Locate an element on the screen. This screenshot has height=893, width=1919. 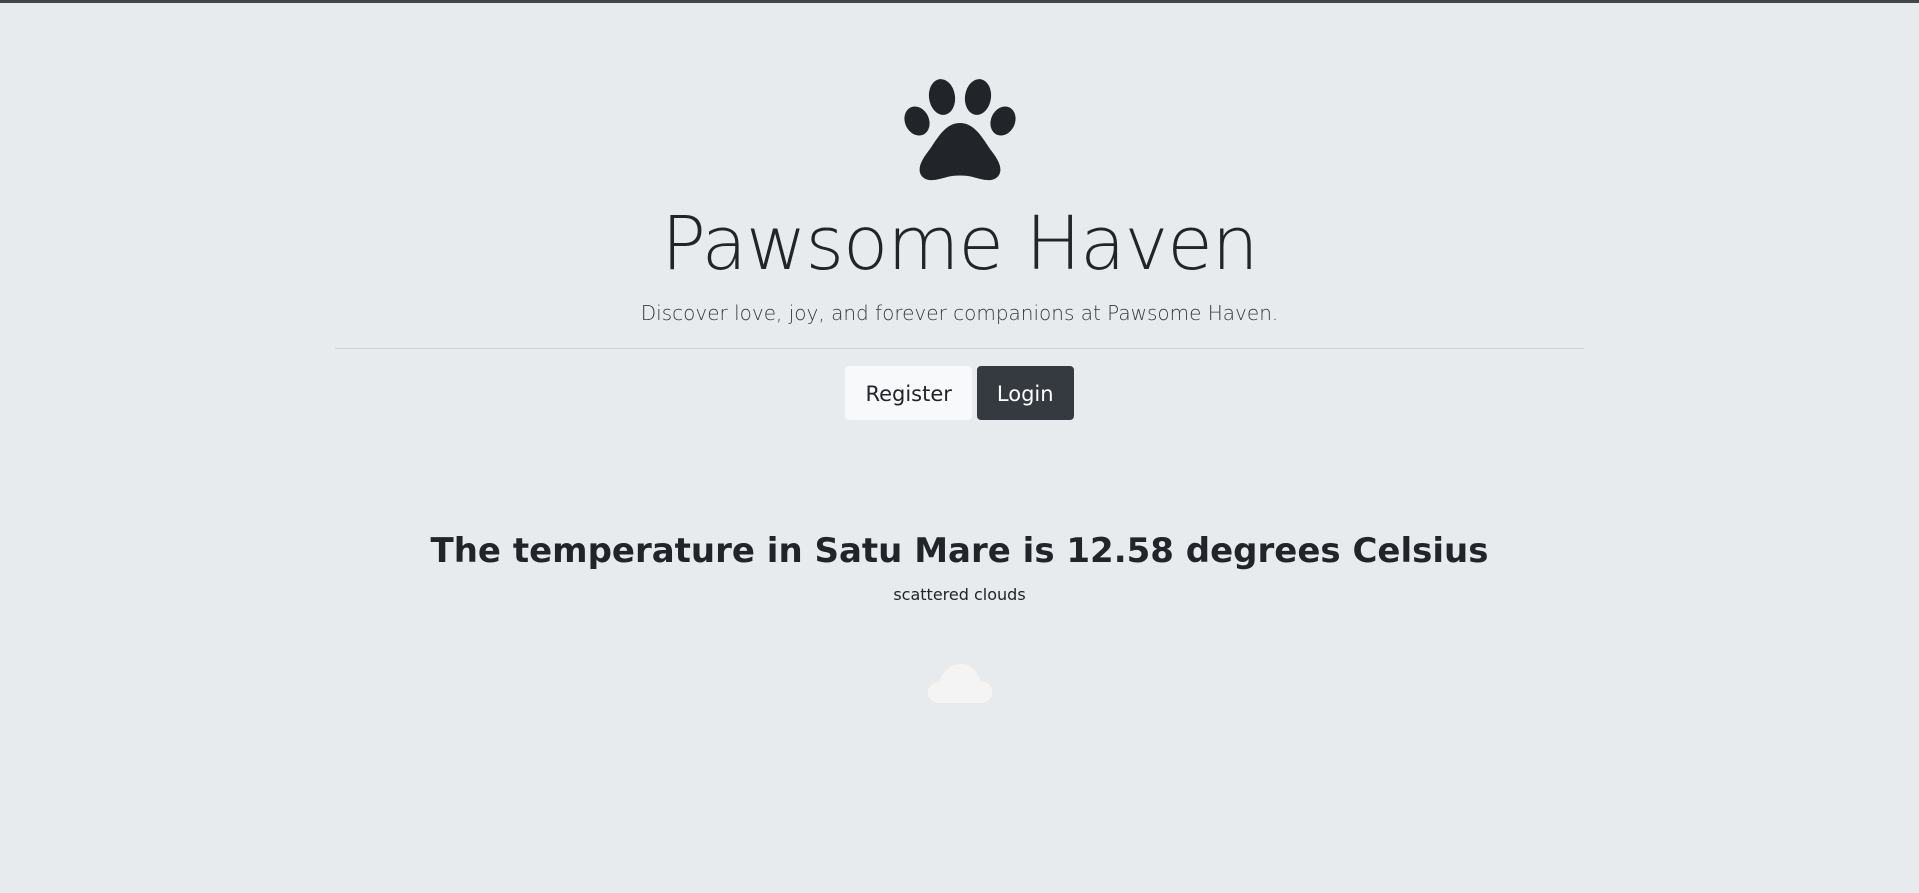
auth-actions: Register Login is located at coordinates (959, 393).